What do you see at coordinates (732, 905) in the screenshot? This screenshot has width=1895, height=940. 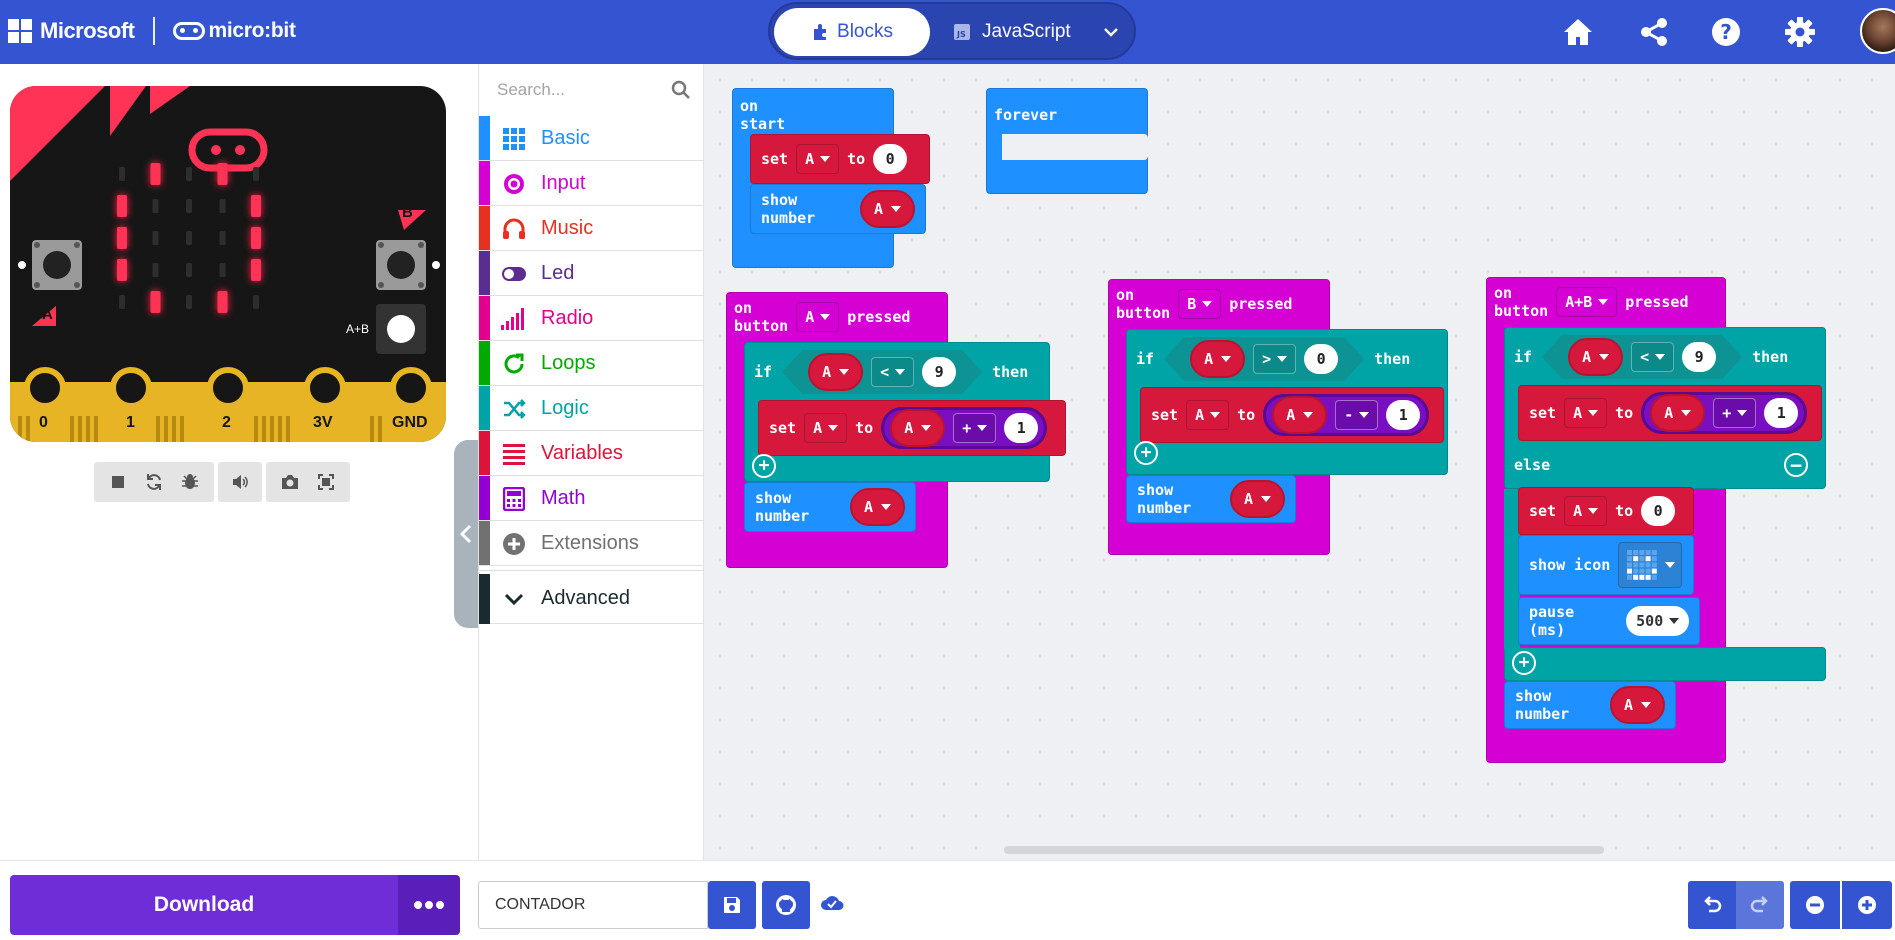 I see `save-button` at bounding box center [732, 905].